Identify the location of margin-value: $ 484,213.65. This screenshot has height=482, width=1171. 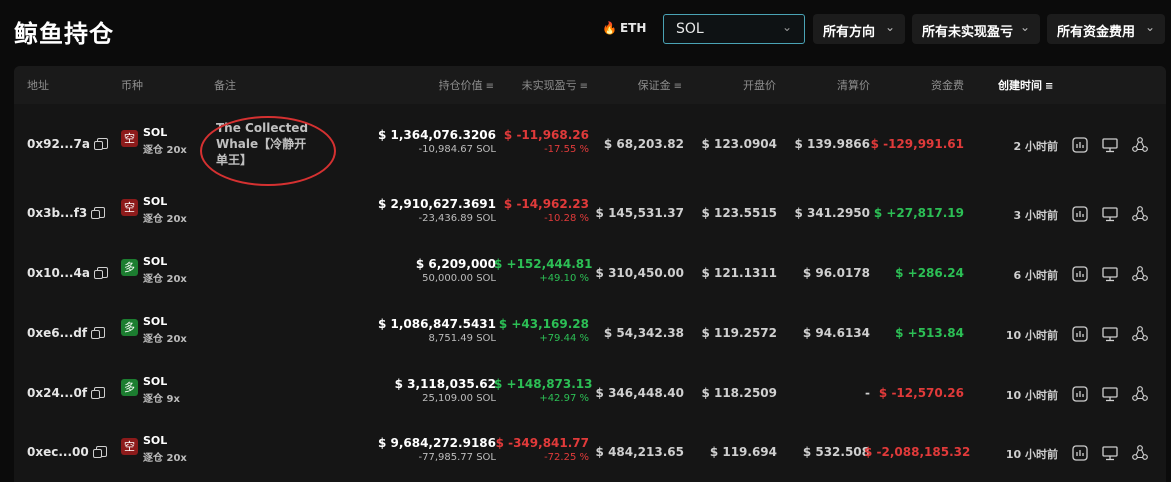
(639, 452).